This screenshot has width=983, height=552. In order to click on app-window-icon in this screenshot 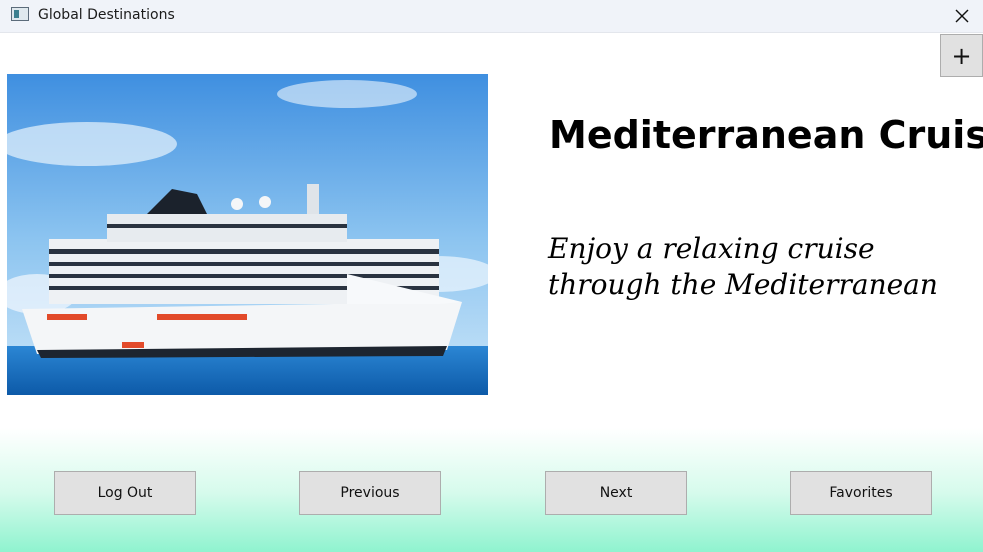, I will do `click(20, 14)`.